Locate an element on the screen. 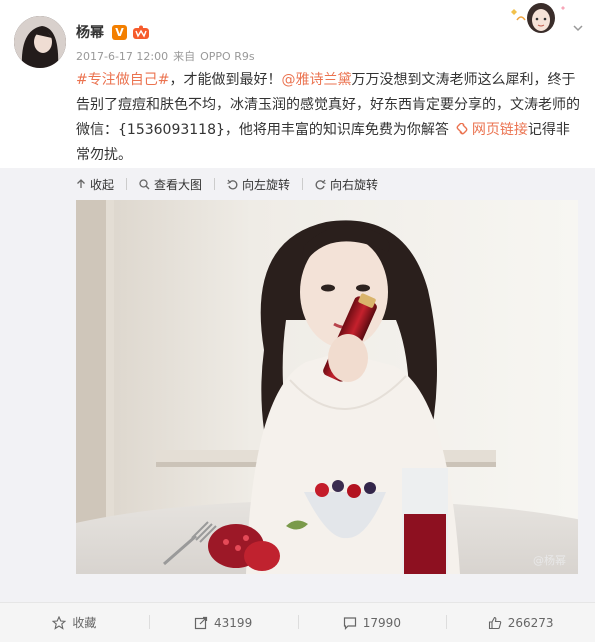 This screenshot has width=595, height=642. rotate-left-button: 向左旋转 is located at coordinates (258, 184).